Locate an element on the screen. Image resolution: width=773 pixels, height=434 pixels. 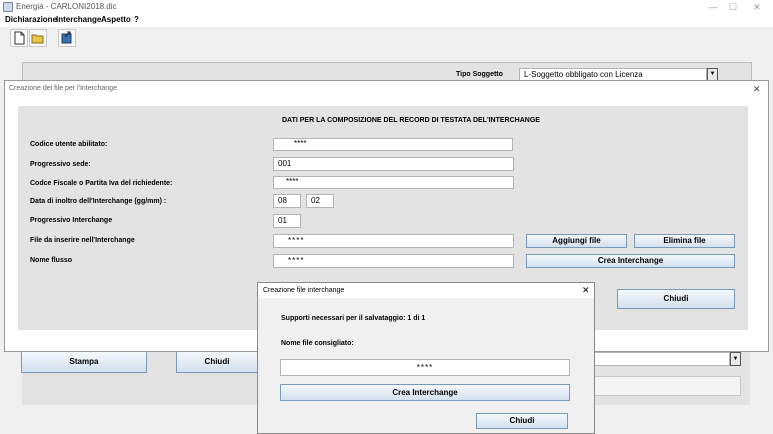
background-field is located at coordinates (667, 386).